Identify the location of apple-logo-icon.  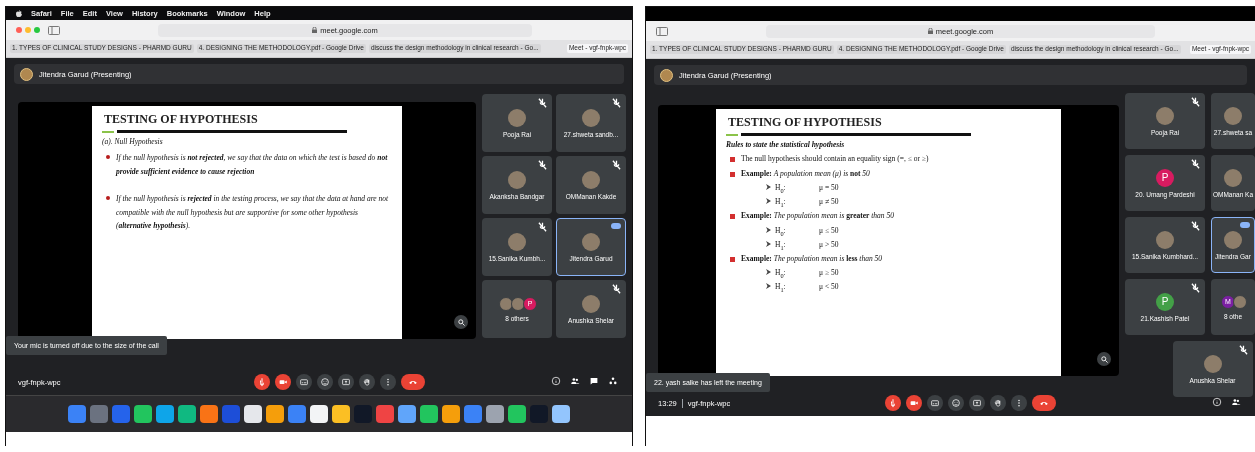
(19, 13).